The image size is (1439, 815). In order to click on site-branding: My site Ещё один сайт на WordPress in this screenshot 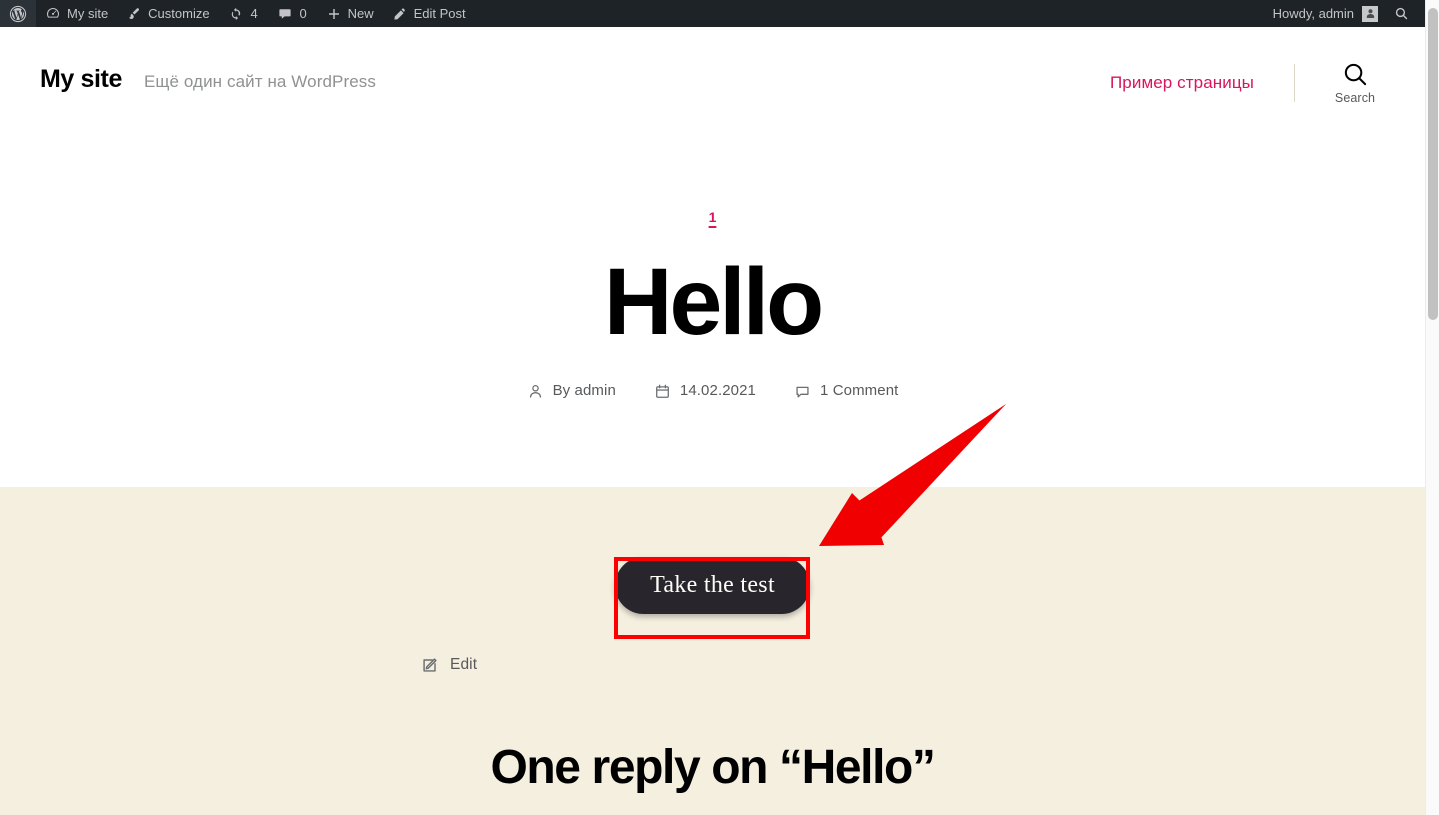, I will do `click(208, 79)`.